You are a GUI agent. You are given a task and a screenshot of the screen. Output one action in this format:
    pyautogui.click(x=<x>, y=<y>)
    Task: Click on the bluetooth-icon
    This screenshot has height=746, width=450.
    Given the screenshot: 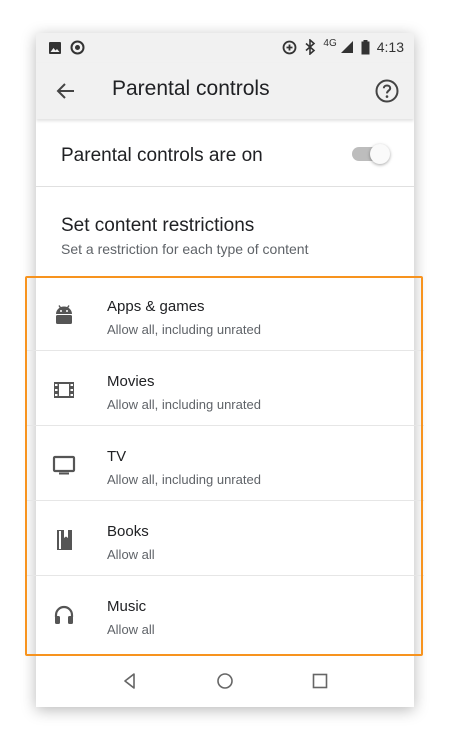 What is the action you would take?
    pyautogui.click(x=310, y=47)
    